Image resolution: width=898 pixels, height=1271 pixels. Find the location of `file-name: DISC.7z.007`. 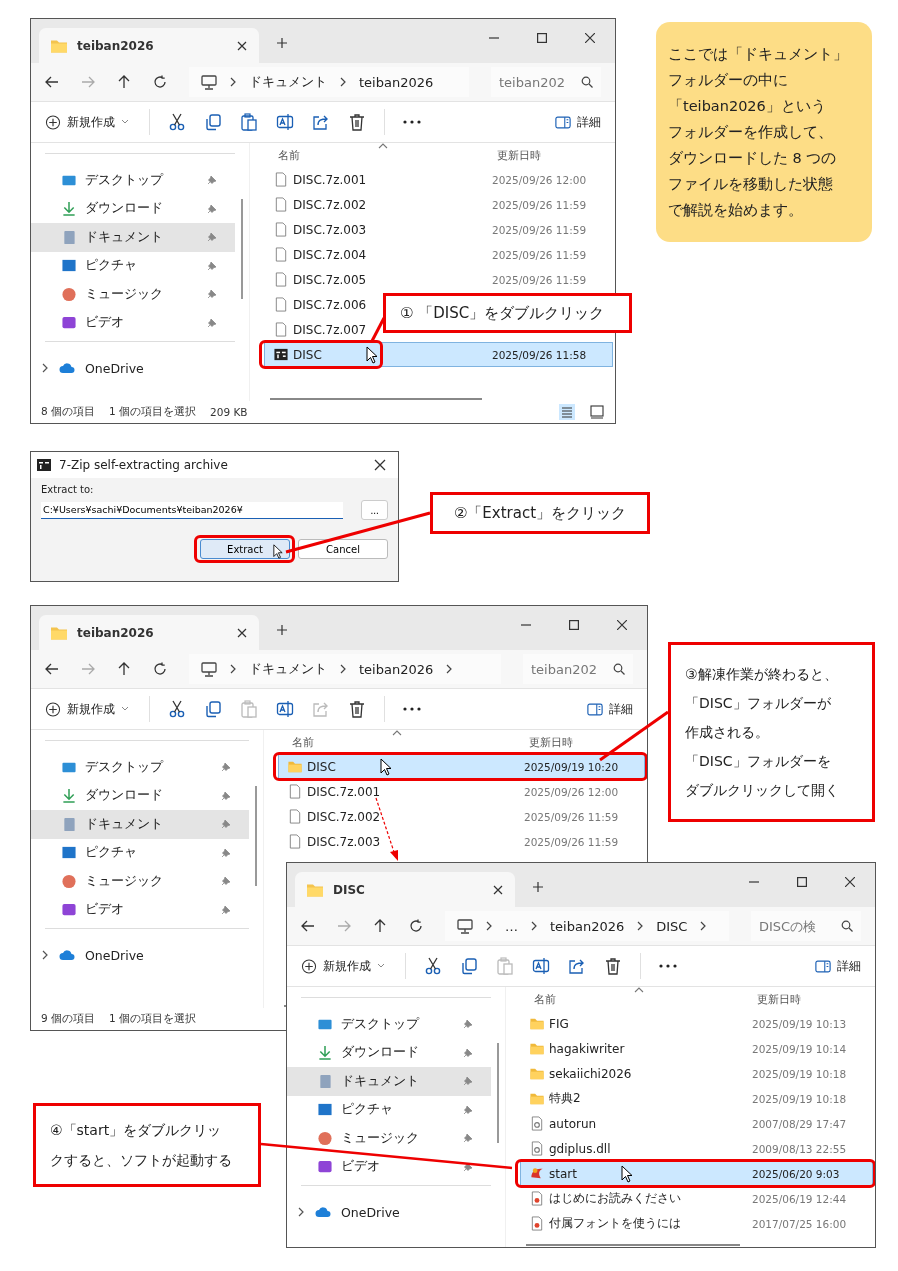

file-name: DISC.7z.007 is located at coordinates (330, 329).